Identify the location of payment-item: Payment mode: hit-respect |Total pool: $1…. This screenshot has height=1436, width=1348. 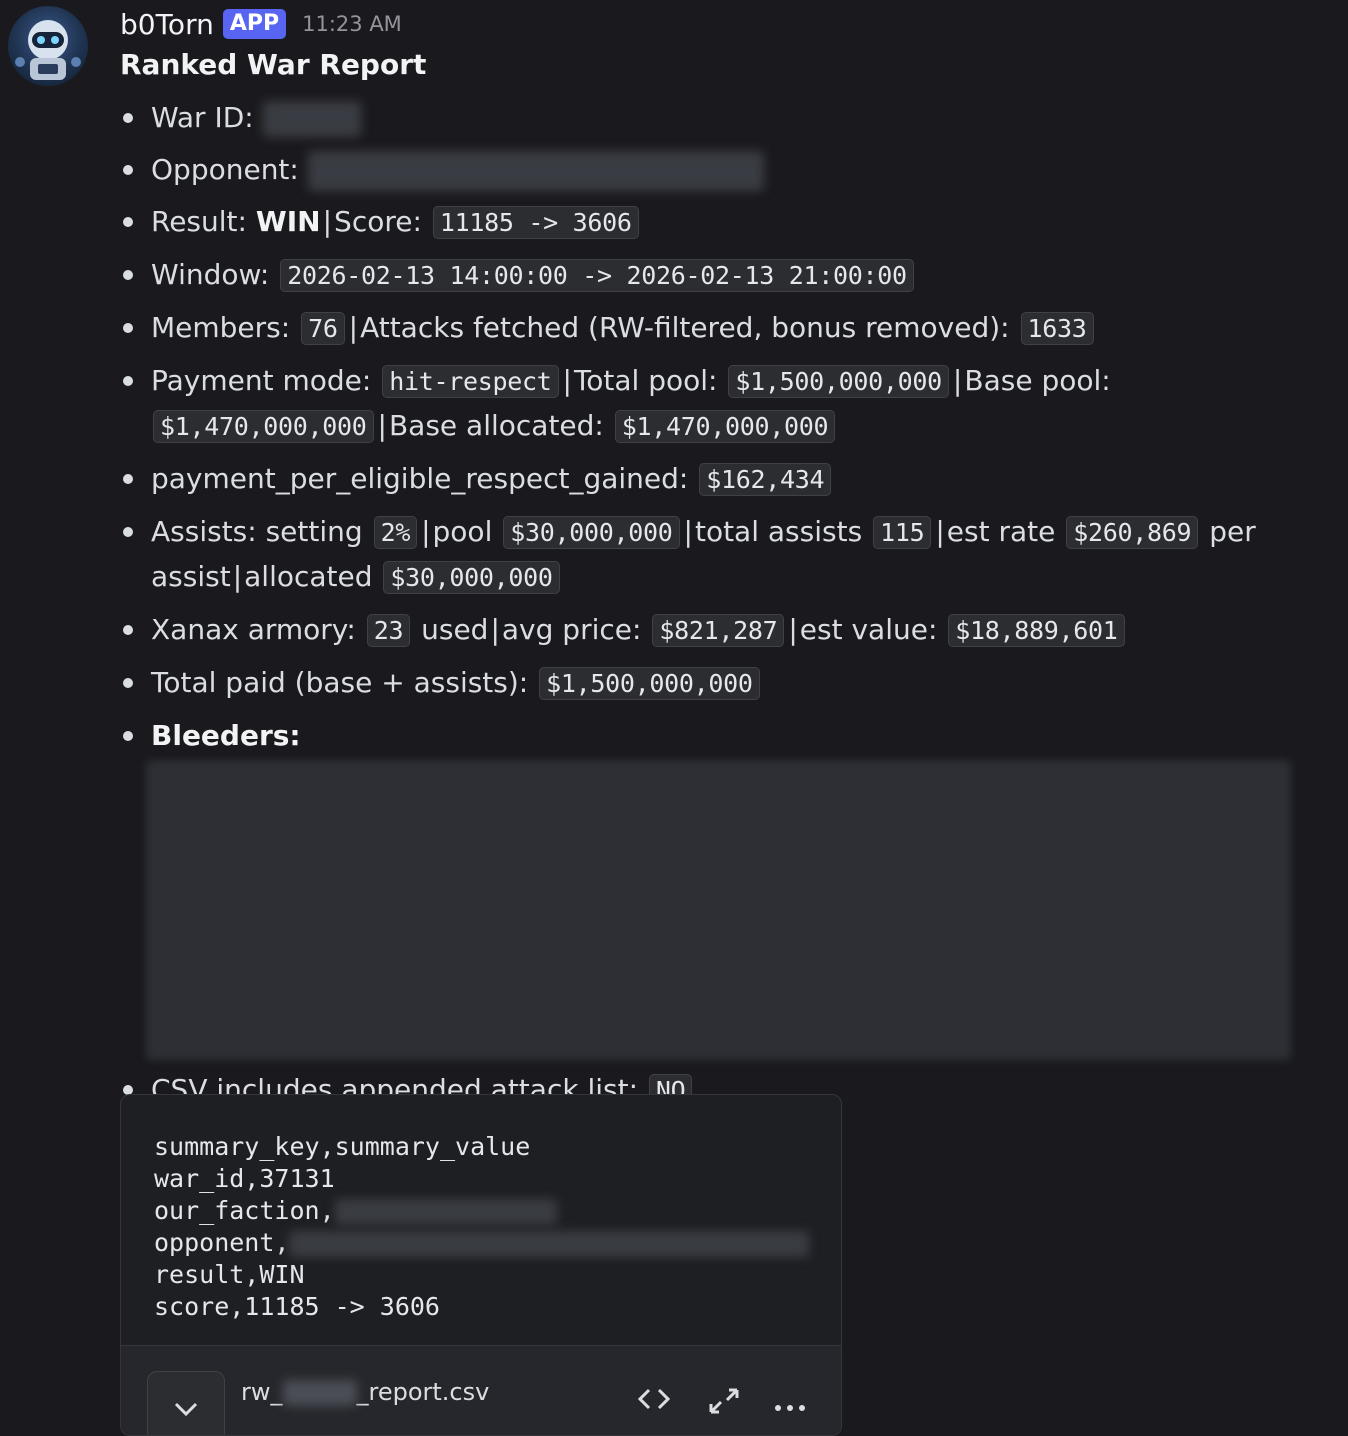
(715, 404).